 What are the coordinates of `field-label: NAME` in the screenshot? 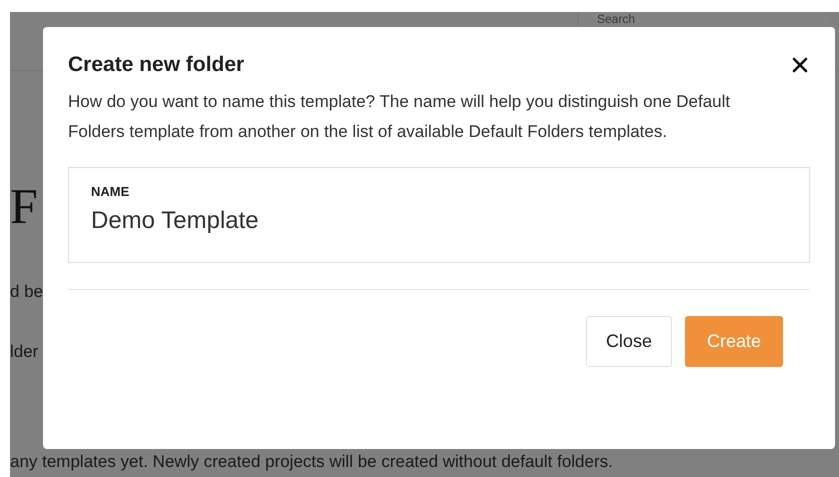 It's located at (110, 191).